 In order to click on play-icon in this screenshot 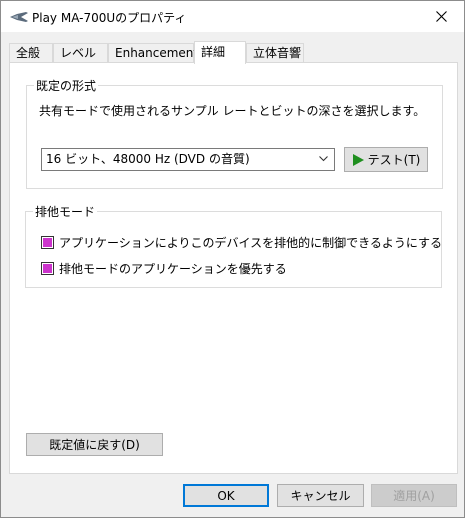, I will do `click(358, 159)`.